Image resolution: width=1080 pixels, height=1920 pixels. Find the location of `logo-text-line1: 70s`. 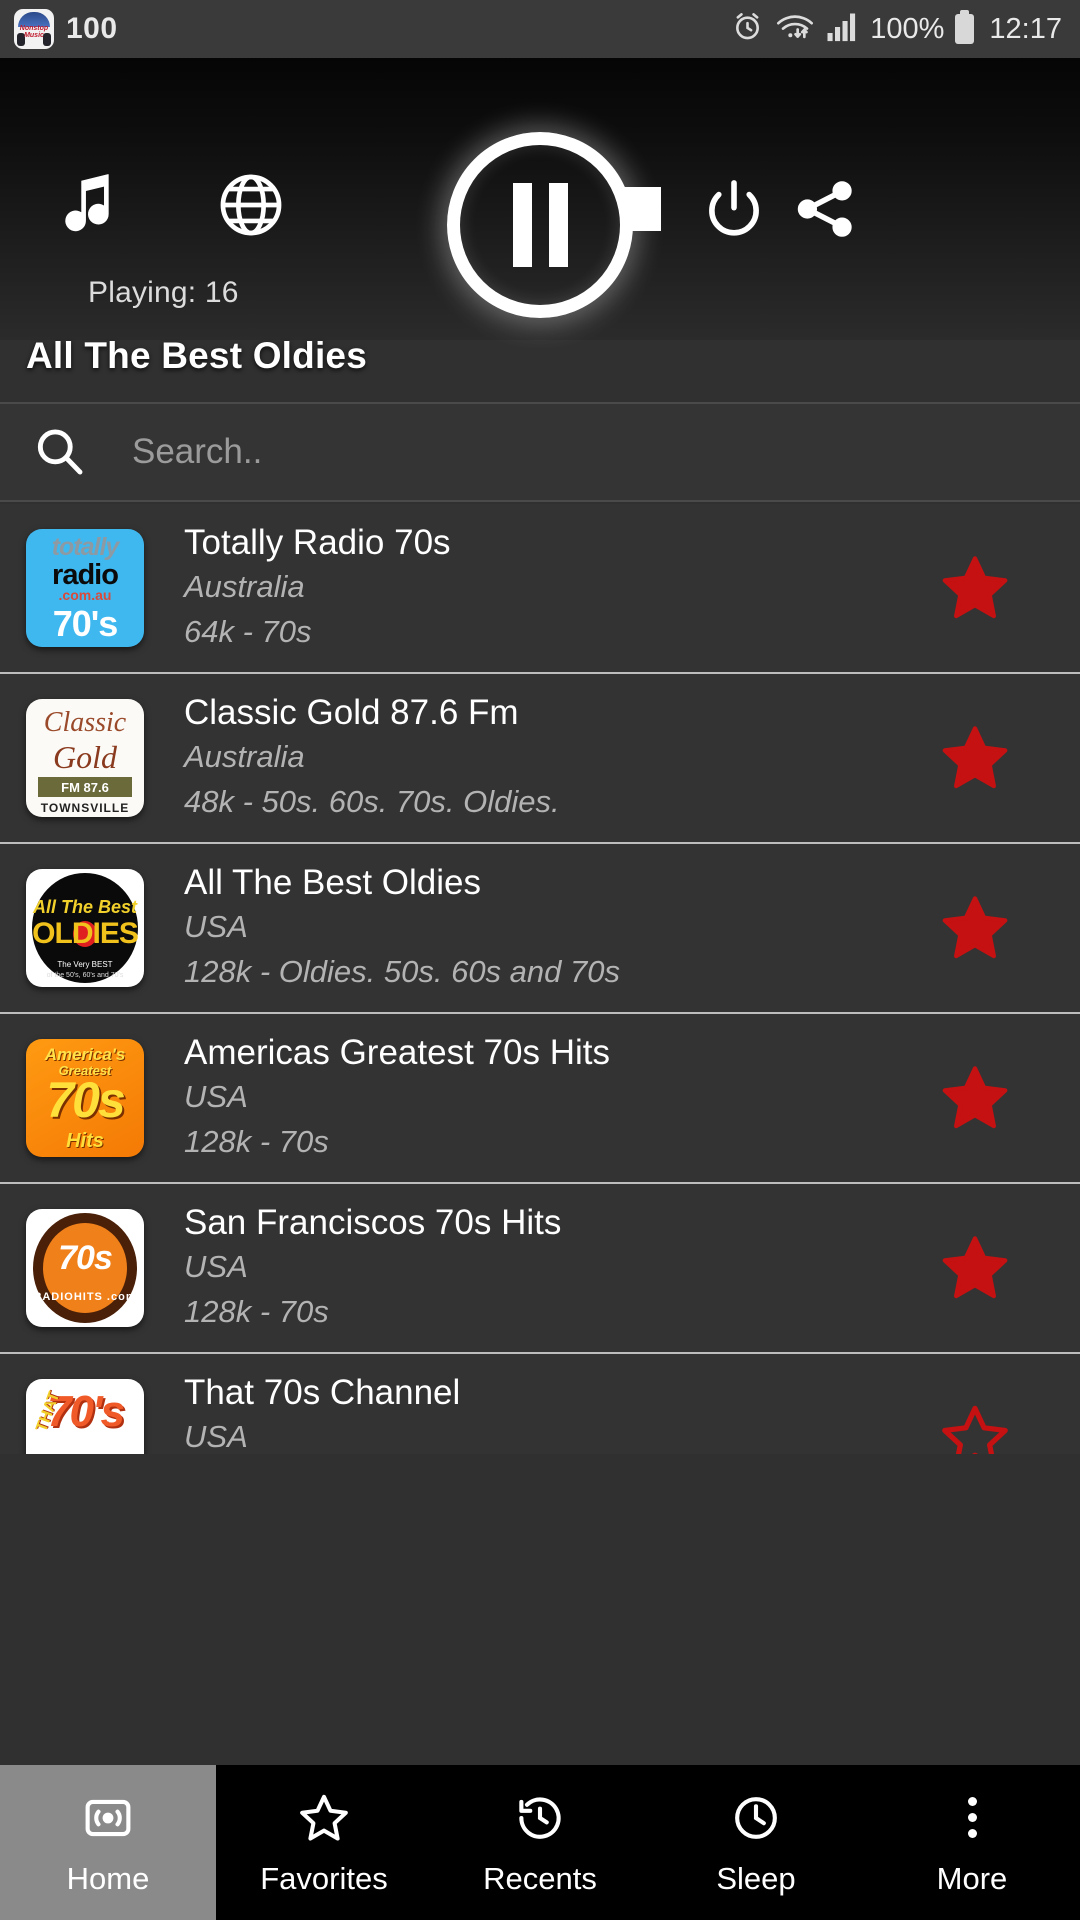

logo-text-line1: 70s is located at coordinates (85, 1258).